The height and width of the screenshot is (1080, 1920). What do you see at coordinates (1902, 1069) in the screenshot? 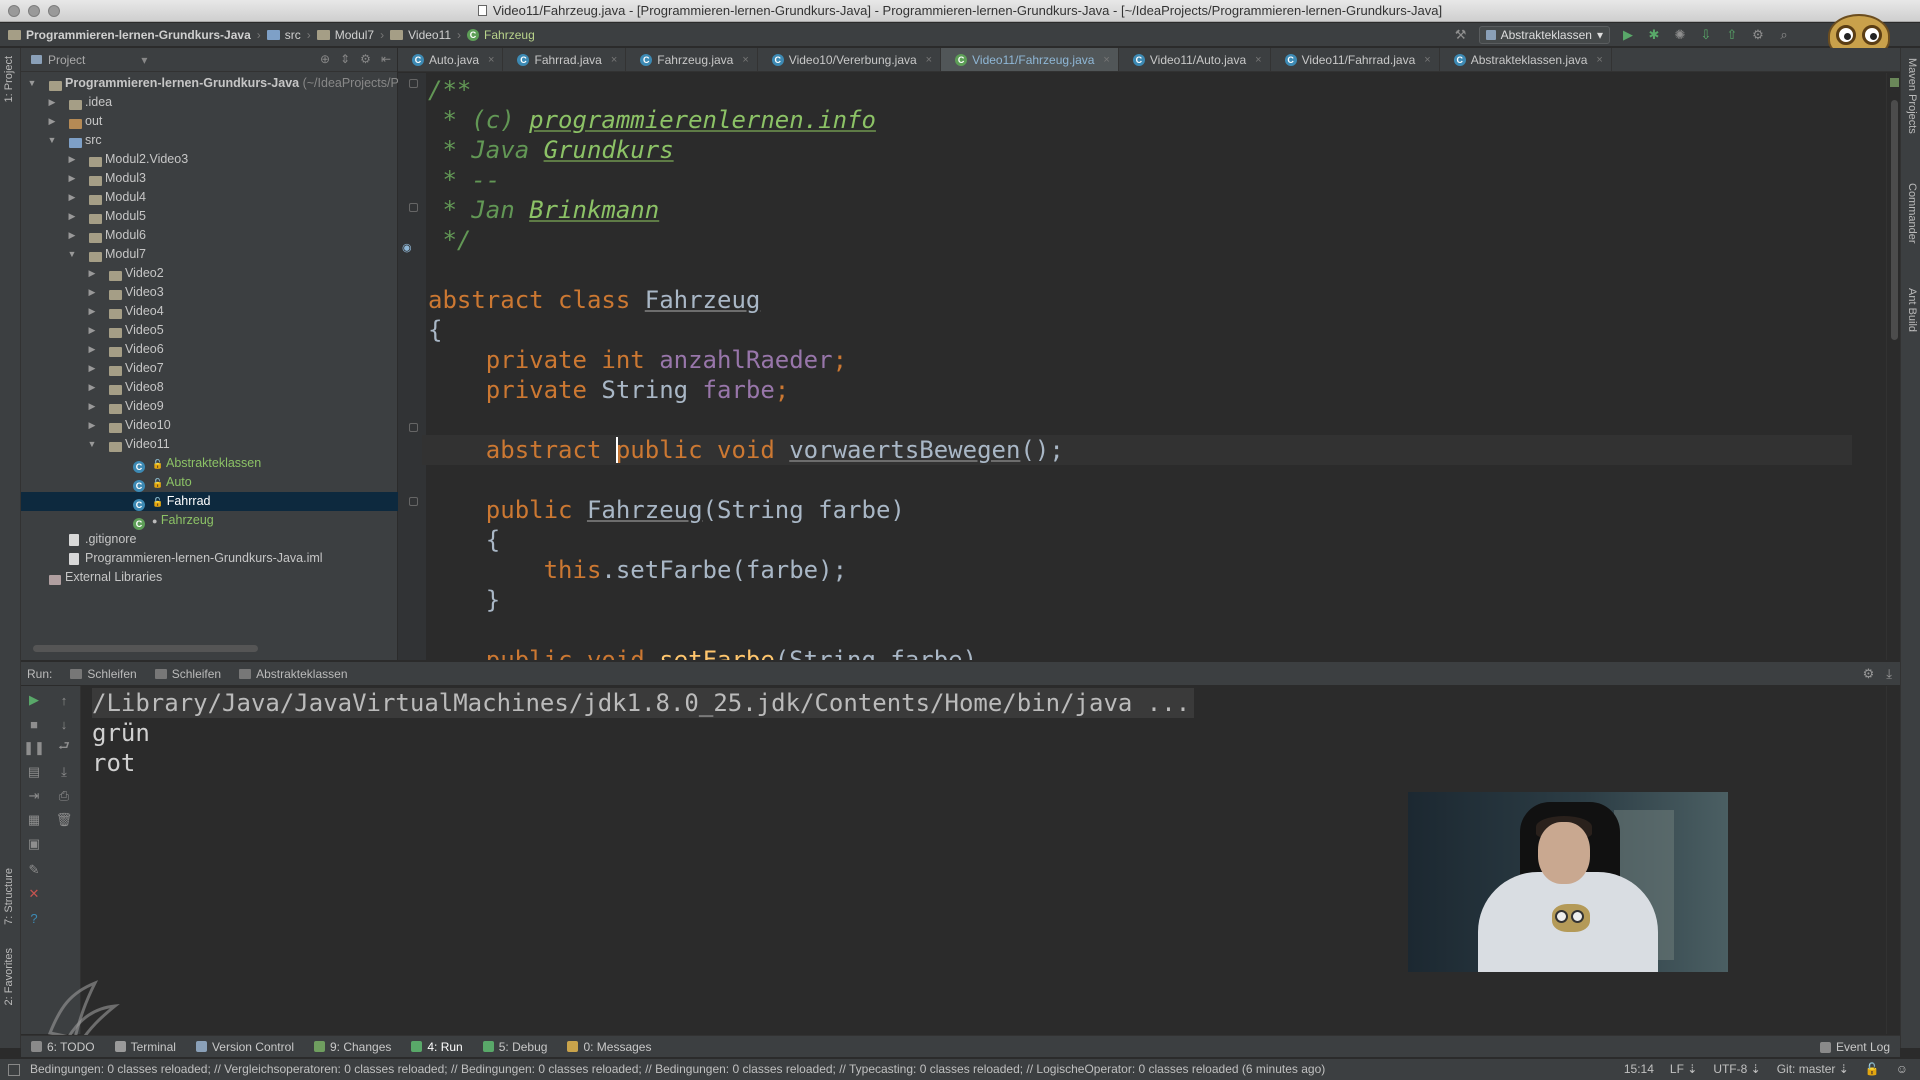
I see `inspector-icon: ☺` at bounding box center [1902, 1069].